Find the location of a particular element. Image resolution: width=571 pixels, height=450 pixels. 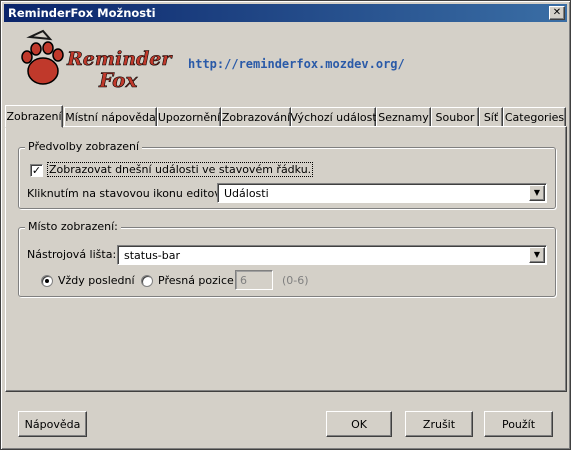

toolbar-select: status-bar ▼ is located at coordinates (332, 255).